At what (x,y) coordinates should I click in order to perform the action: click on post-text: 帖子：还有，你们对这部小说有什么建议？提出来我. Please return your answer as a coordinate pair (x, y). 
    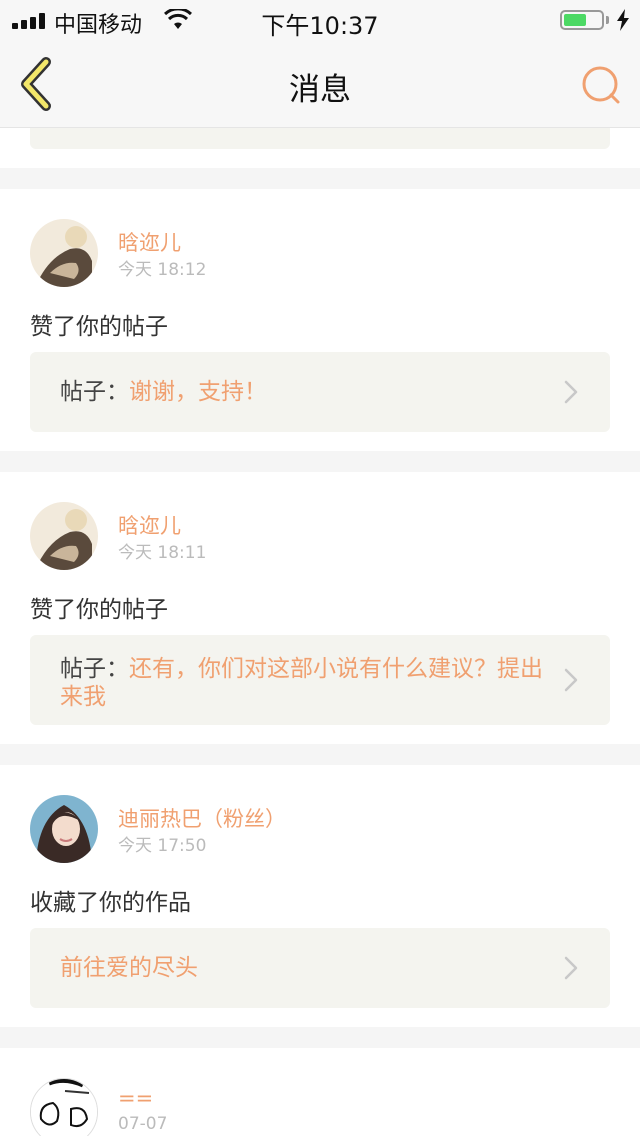
    Looking at the image, I should click on (305, 683).